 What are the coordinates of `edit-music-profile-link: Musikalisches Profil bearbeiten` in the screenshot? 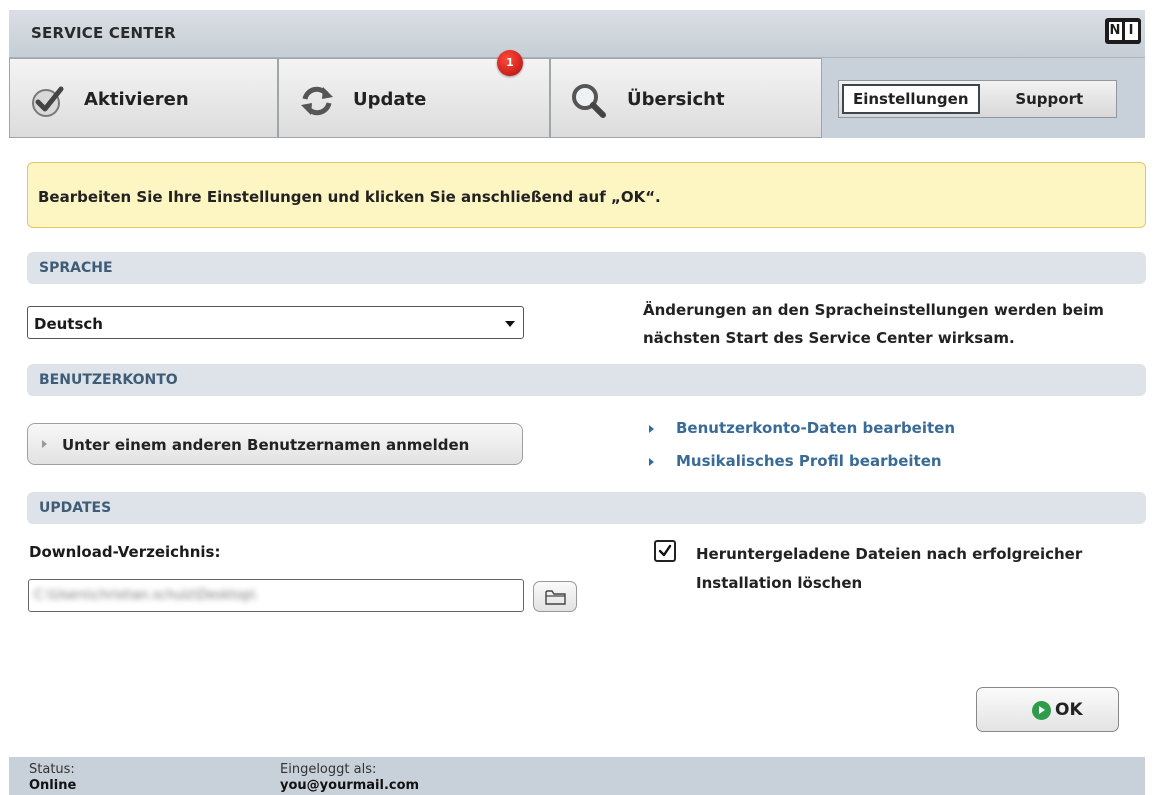 It's located at (795, 461).